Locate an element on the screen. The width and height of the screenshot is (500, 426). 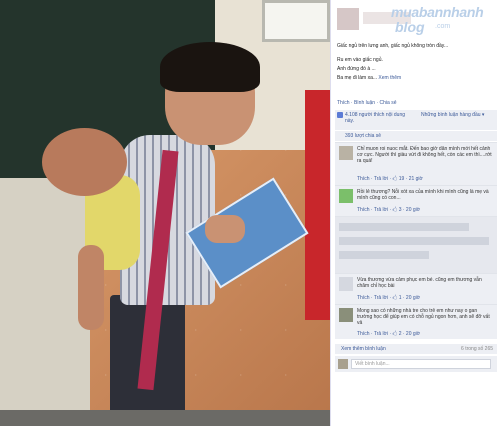
poster-avatar is located at coordinates (348, 19).